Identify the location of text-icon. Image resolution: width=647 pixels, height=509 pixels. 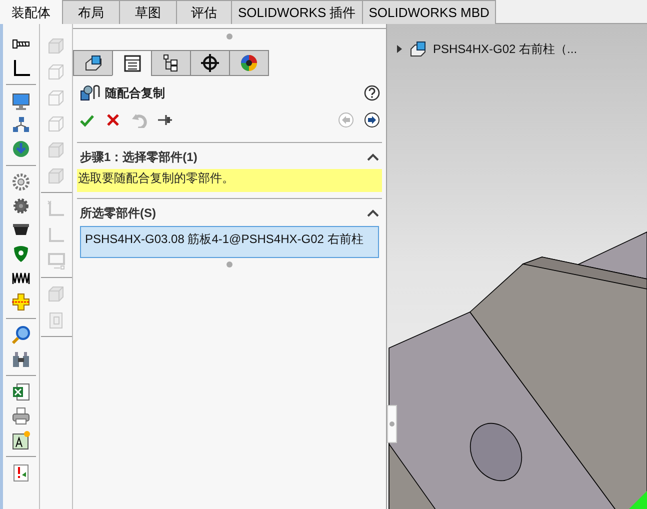
(21, 440).